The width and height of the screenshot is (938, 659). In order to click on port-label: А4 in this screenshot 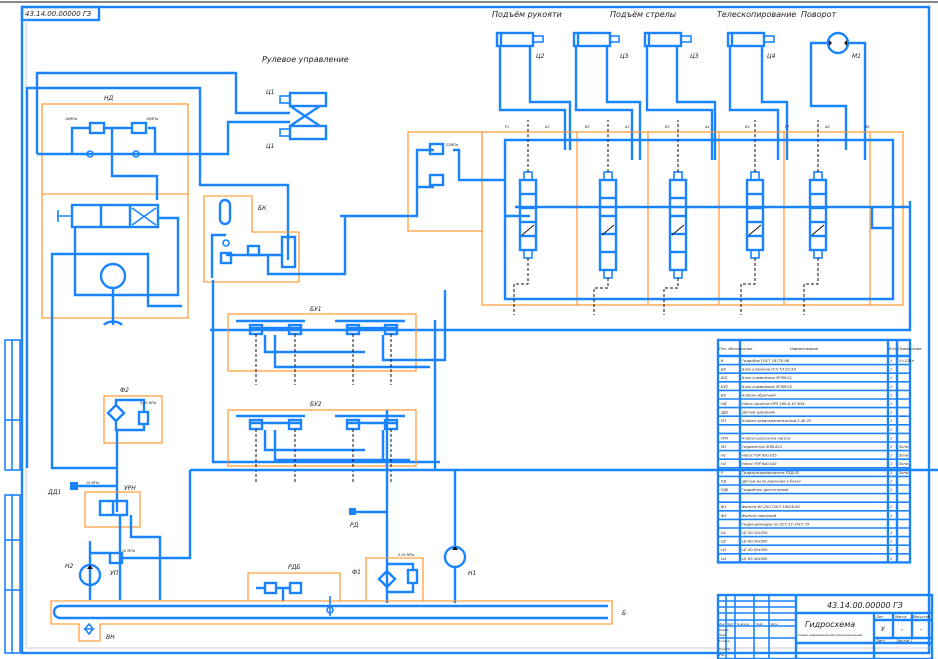, I will do `click(706, 127)`.